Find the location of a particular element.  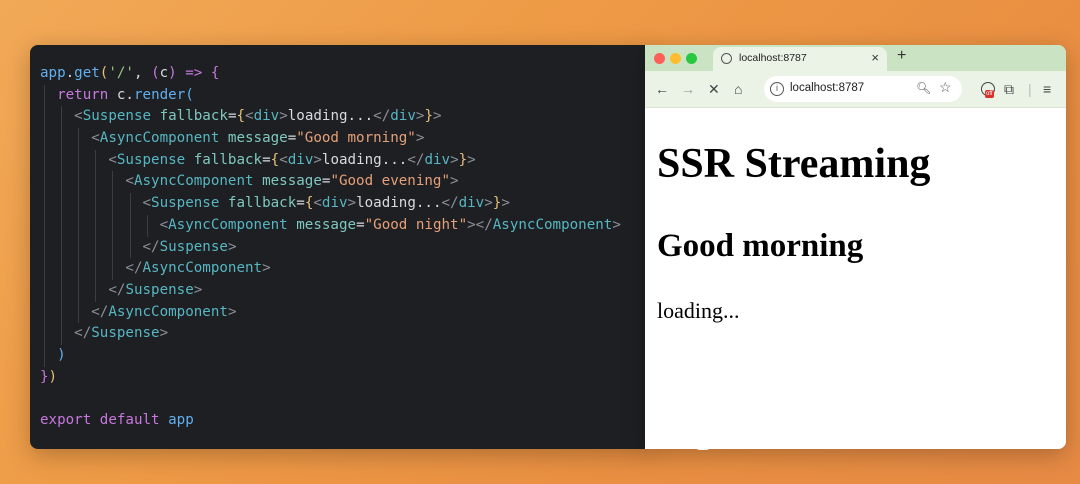

new-tab-button: + is located at coordinates (901, 56).